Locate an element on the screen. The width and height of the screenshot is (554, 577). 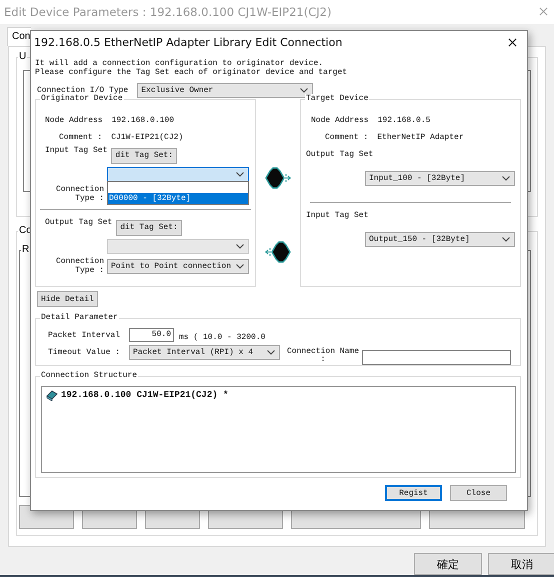
timeout-dropdown: Packet Interval (RPI) x 4 is located at coordinates (204, 352).